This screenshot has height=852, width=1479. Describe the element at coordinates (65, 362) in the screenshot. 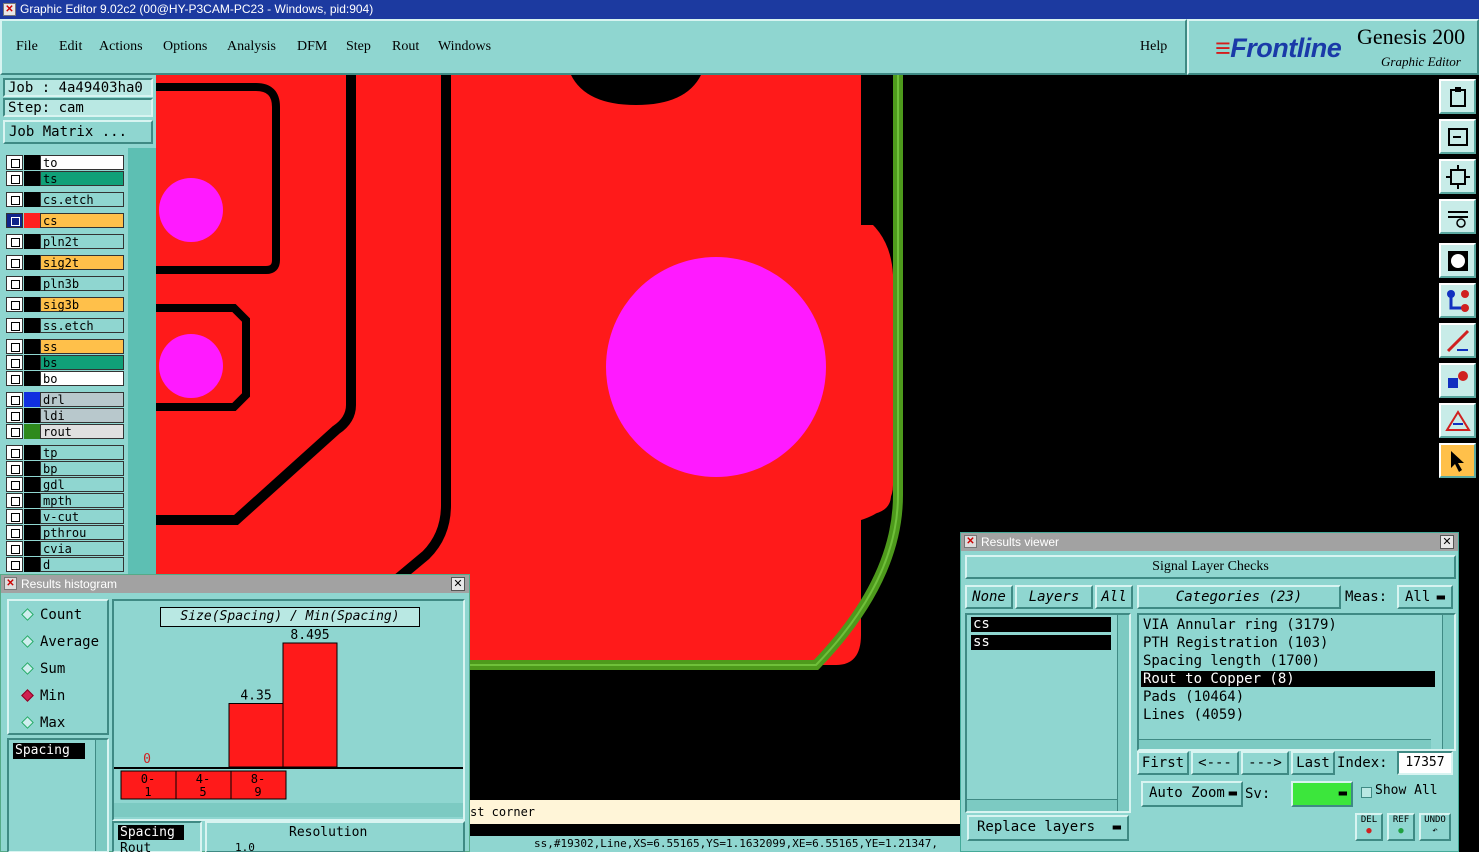

I see `layer-row-bs: bs` at that location.